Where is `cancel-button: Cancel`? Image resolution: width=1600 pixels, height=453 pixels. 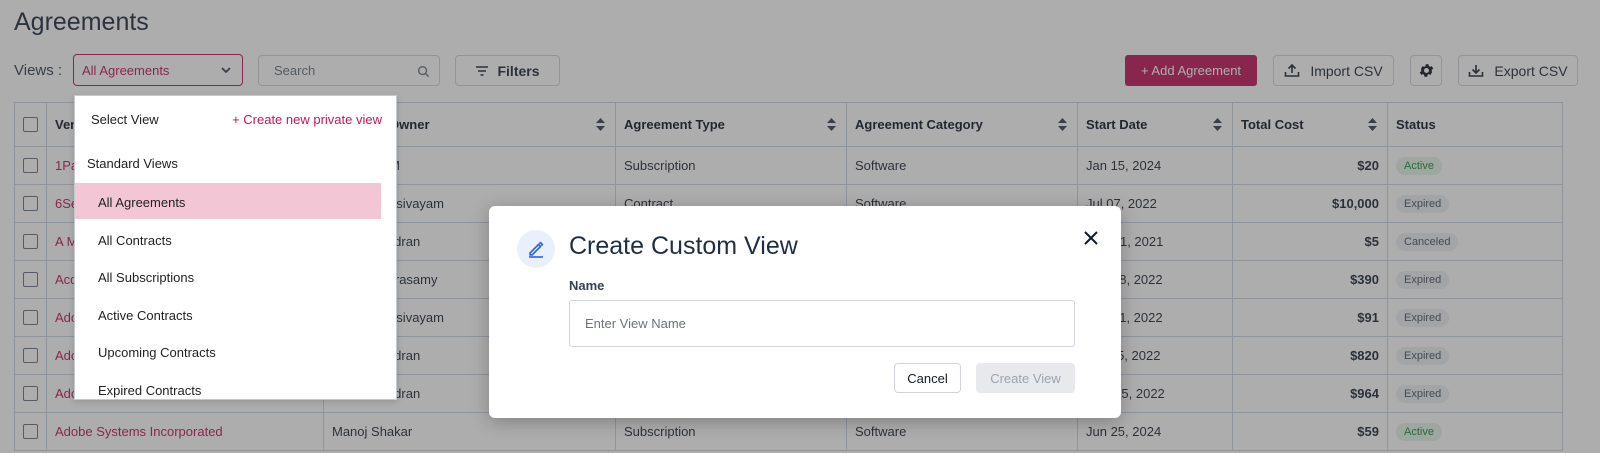
cancel-button: Cancel is located at coordinates (927, 378).